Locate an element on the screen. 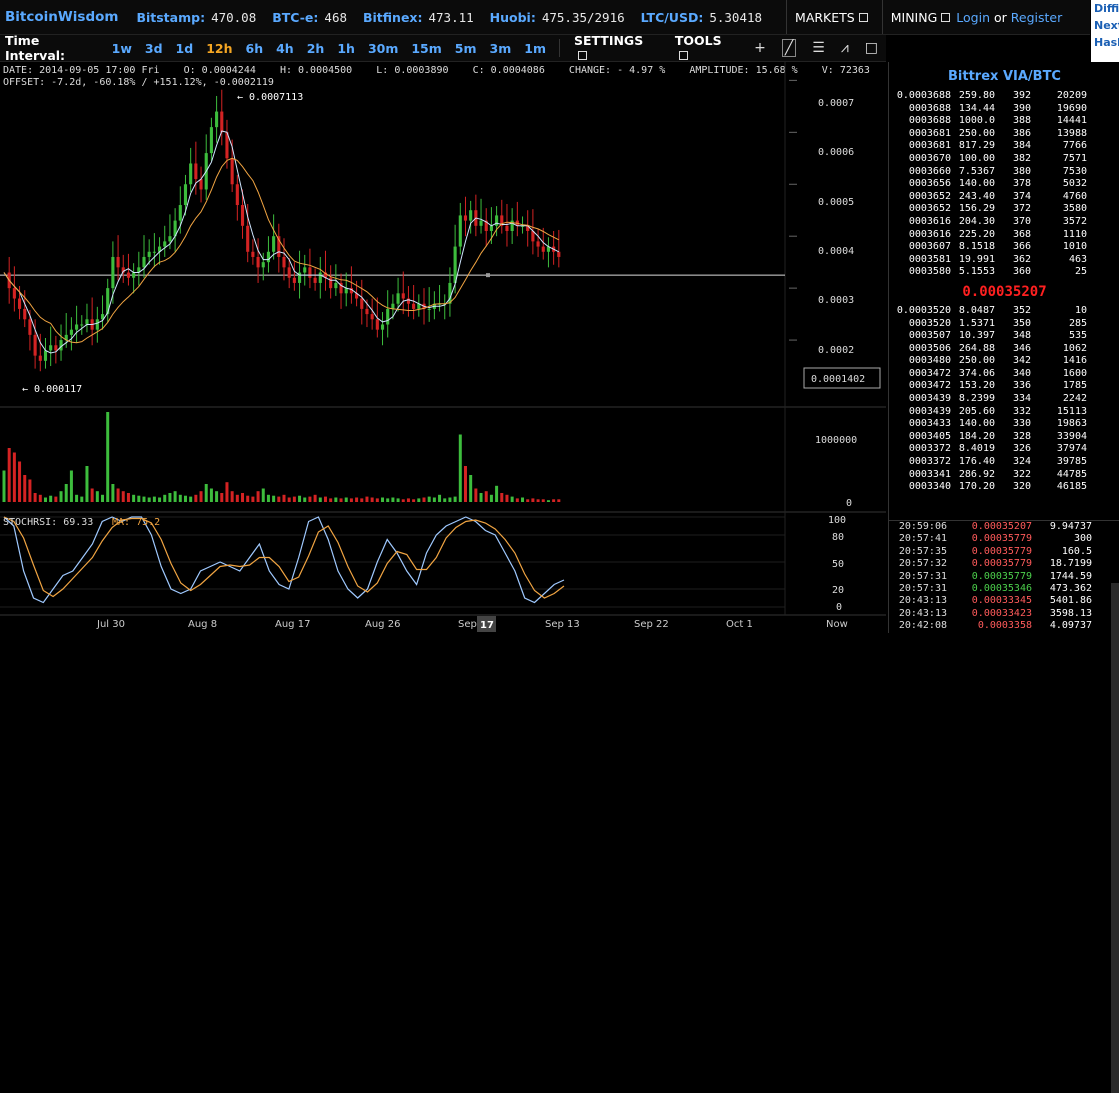  interval-5m: 5m is located at coordinates (466, 48).